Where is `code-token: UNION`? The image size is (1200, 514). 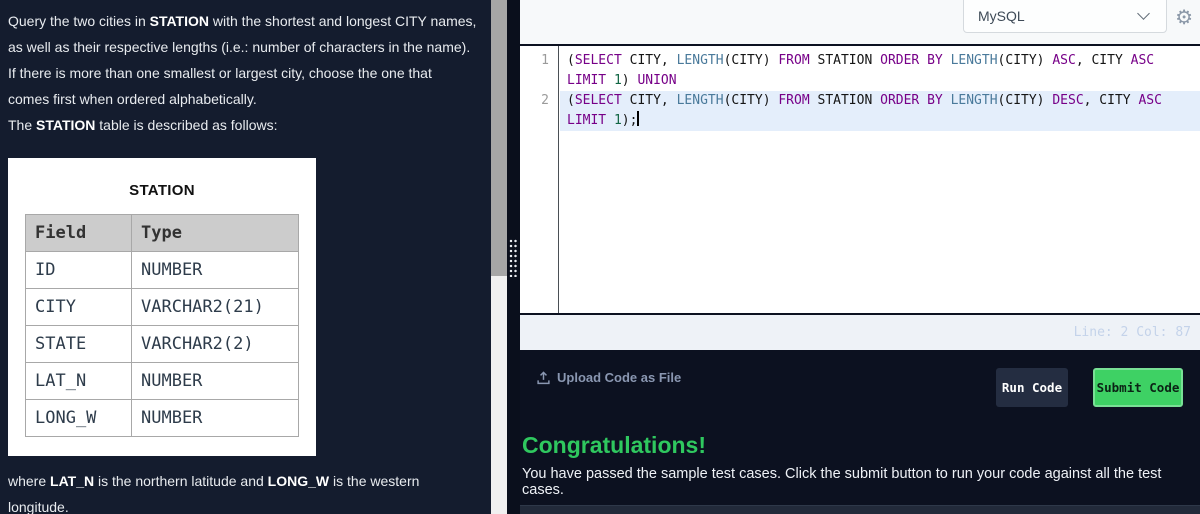 code-token: UNION is located at coordinates (657, 80).